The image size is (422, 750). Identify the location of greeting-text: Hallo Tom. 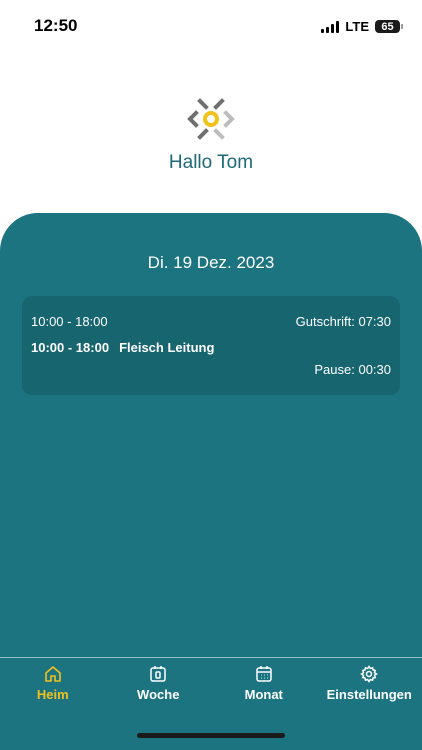
(211, 162).